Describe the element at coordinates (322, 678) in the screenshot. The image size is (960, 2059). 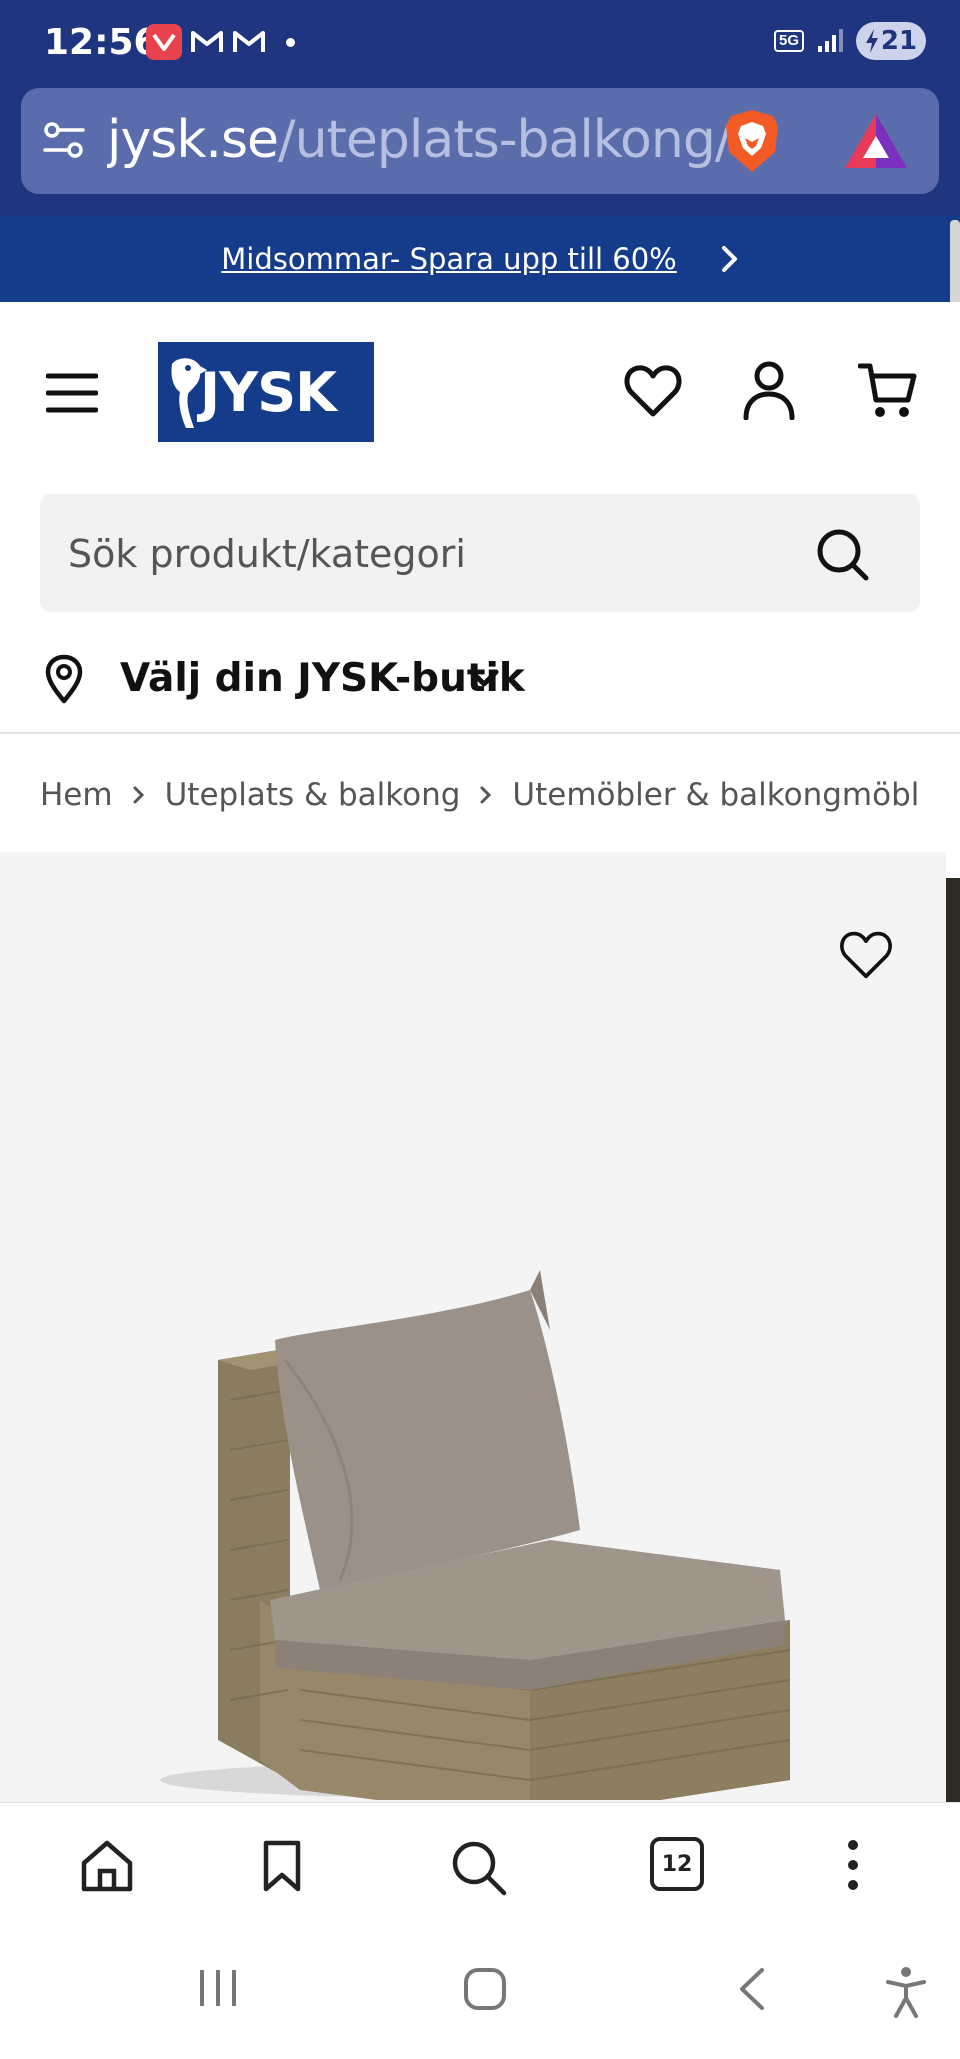
I see `store-selector-label: Välj din JYSK-butik` at that location.